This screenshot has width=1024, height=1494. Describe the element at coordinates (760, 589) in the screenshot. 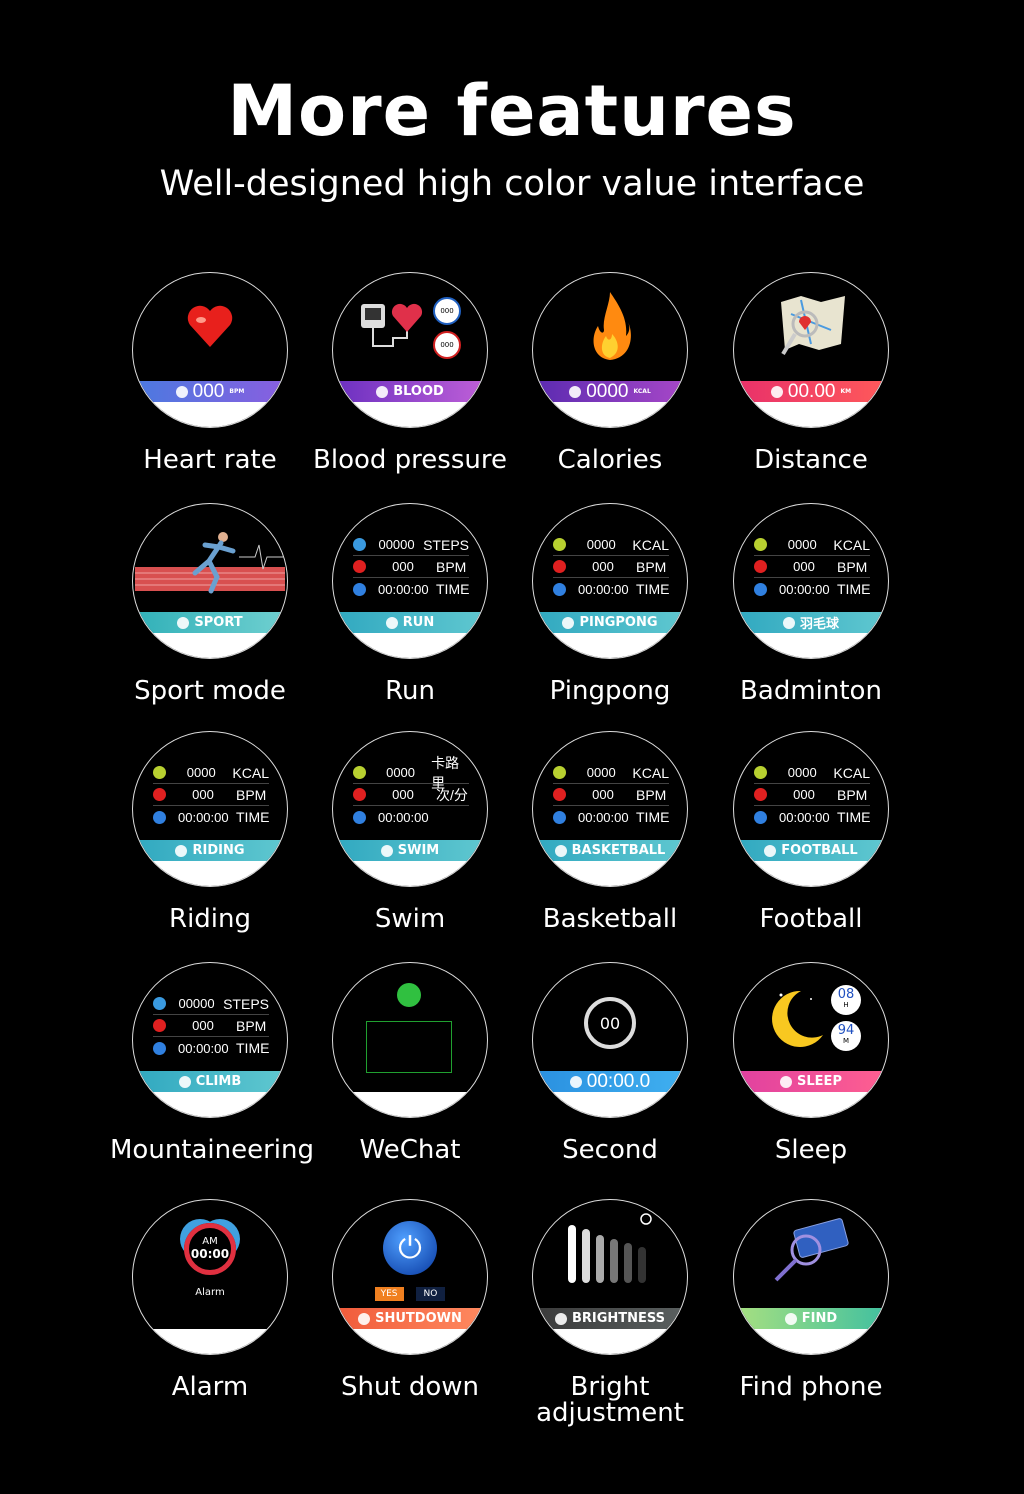

I see `clock-icon` at that location.